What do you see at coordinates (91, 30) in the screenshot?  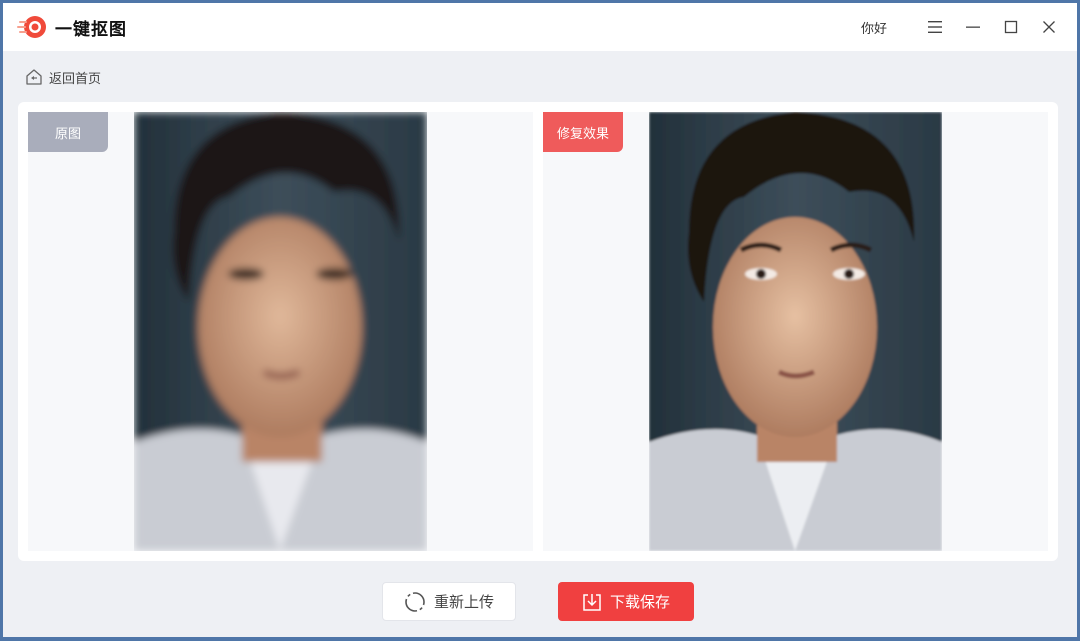 I see `app-title: 一键抠图` at bounding box center [91, 30].